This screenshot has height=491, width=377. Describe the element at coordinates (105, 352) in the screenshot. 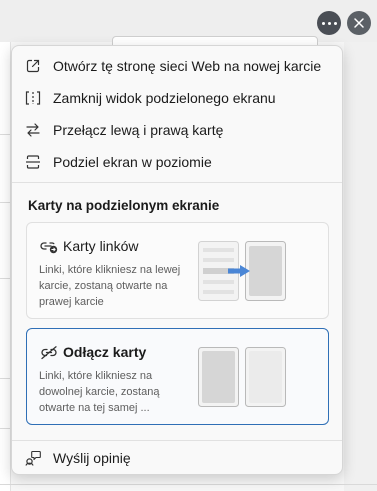

I see `card-title: Odłącz karty` at that location.